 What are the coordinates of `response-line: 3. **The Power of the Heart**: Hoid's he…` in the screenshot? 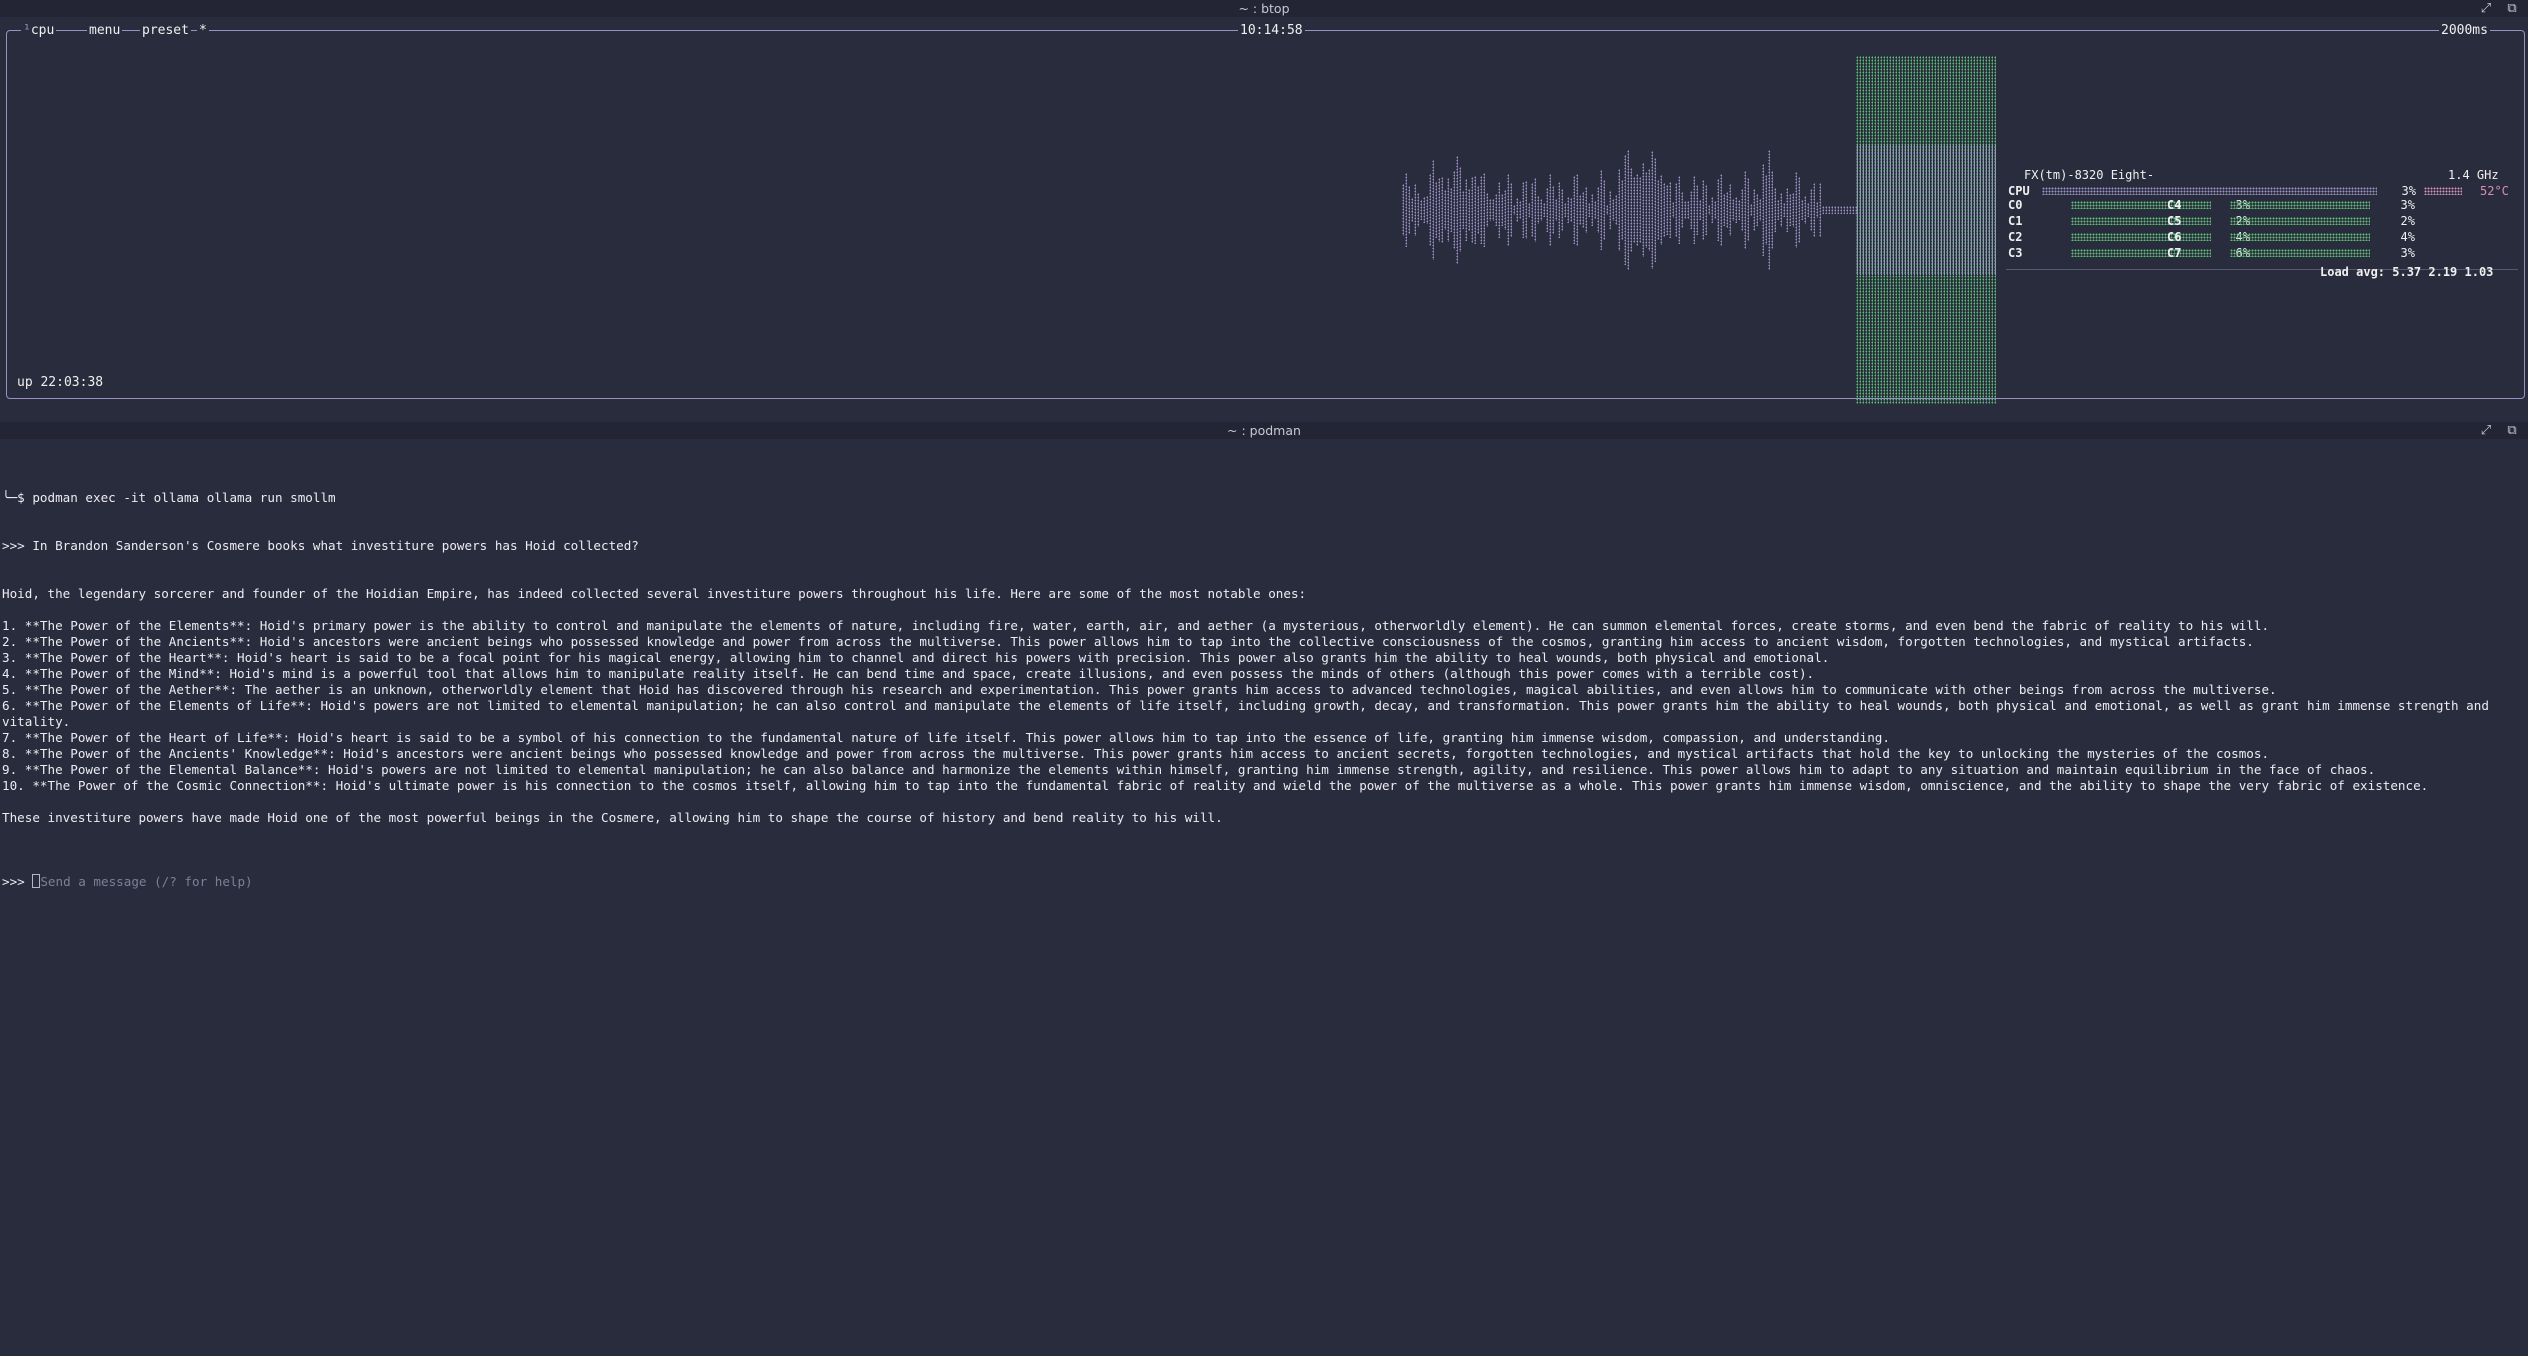 It's located at (916, 657).